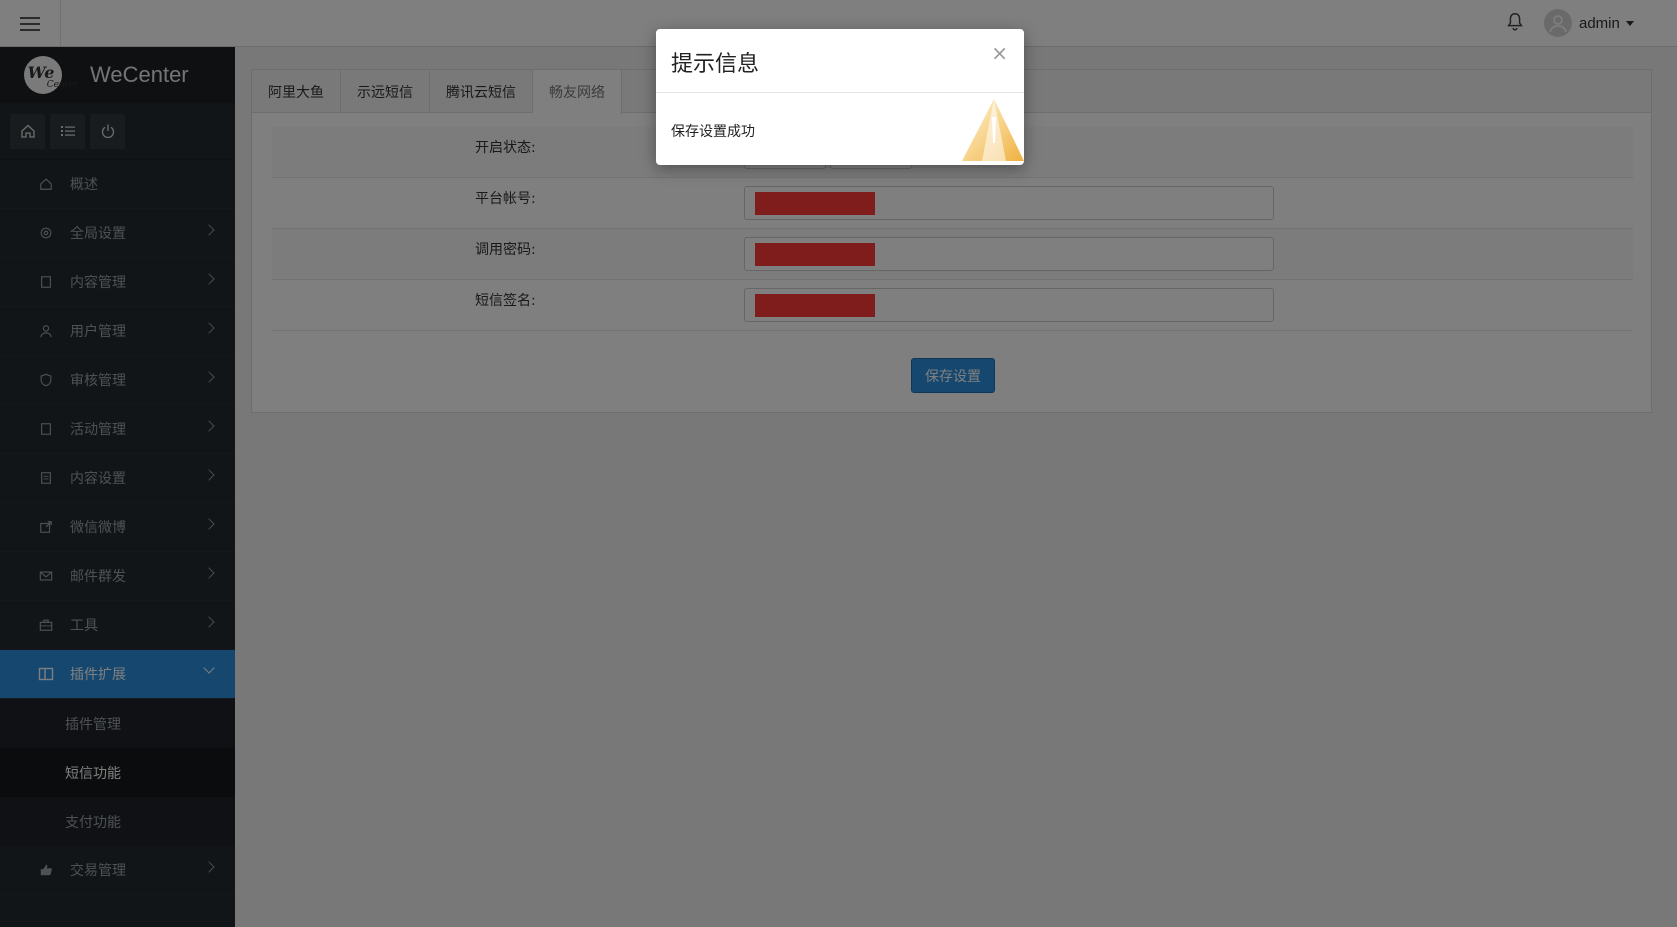 The height and width of the screenshot is (927, 1677). I want to click on warning-art-icon, so click(993, 130).